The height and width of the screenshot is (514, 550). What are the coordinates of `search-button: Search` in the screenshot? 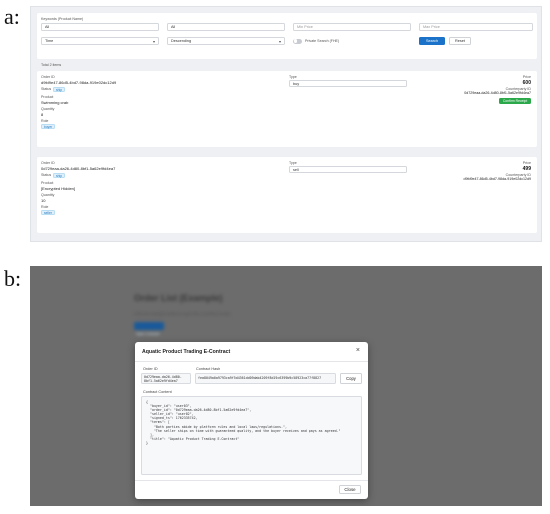 It's located at (432, 41).